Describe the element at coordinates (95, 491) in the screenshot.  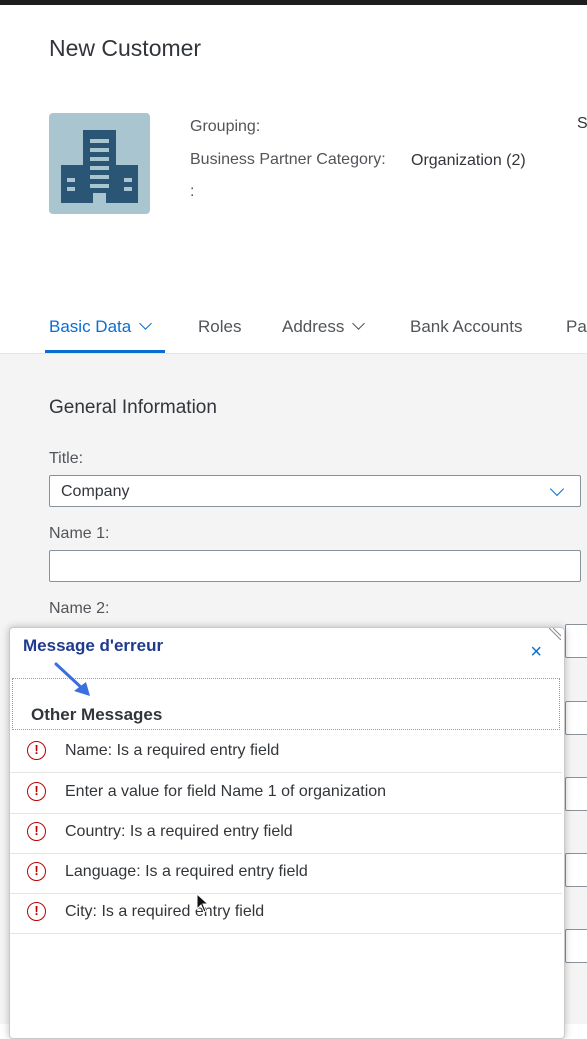
I see `title-select-value: Company` at that location.